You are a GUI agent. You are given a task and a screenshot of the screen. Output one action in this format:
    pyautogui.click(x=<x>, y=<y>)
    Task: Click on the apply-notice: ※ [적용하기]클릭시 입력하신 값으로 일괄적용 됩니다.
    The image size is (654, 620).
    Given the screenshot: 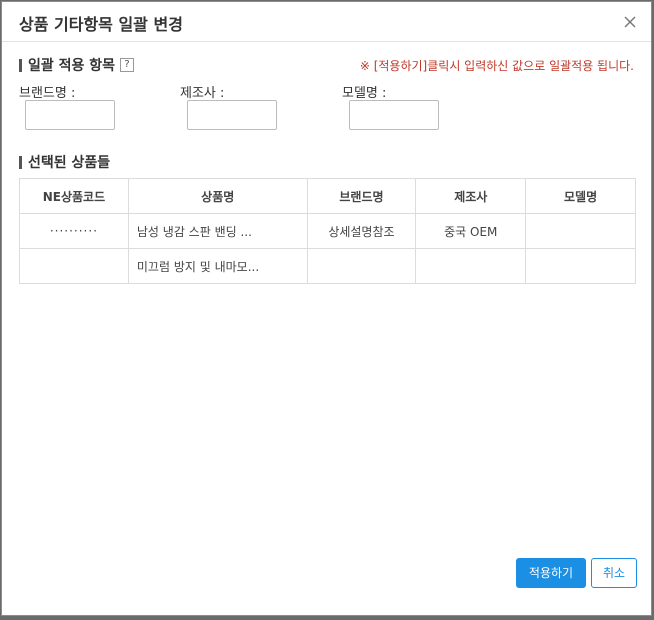 What is the action you would take?
    pyautogui.click(x=496, y=66)
    